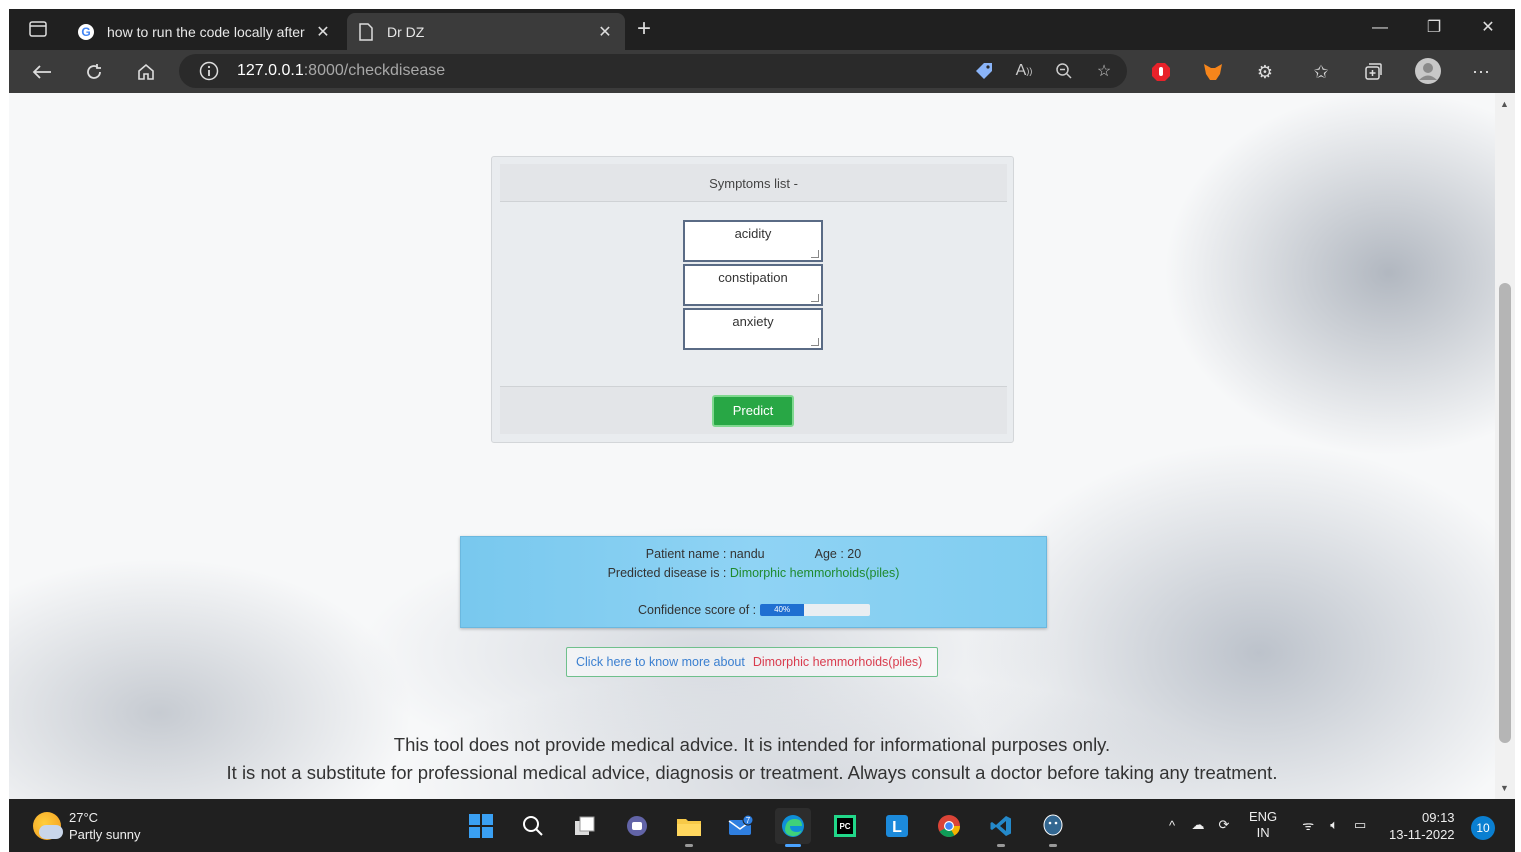 The height and width of the screenshot is (852, 1521). Describe the element at coordinates (653, 71) in the screenshot. I see `address-bar: 127.0.0.1:8000/checkdisease A)) ☆` at that location.